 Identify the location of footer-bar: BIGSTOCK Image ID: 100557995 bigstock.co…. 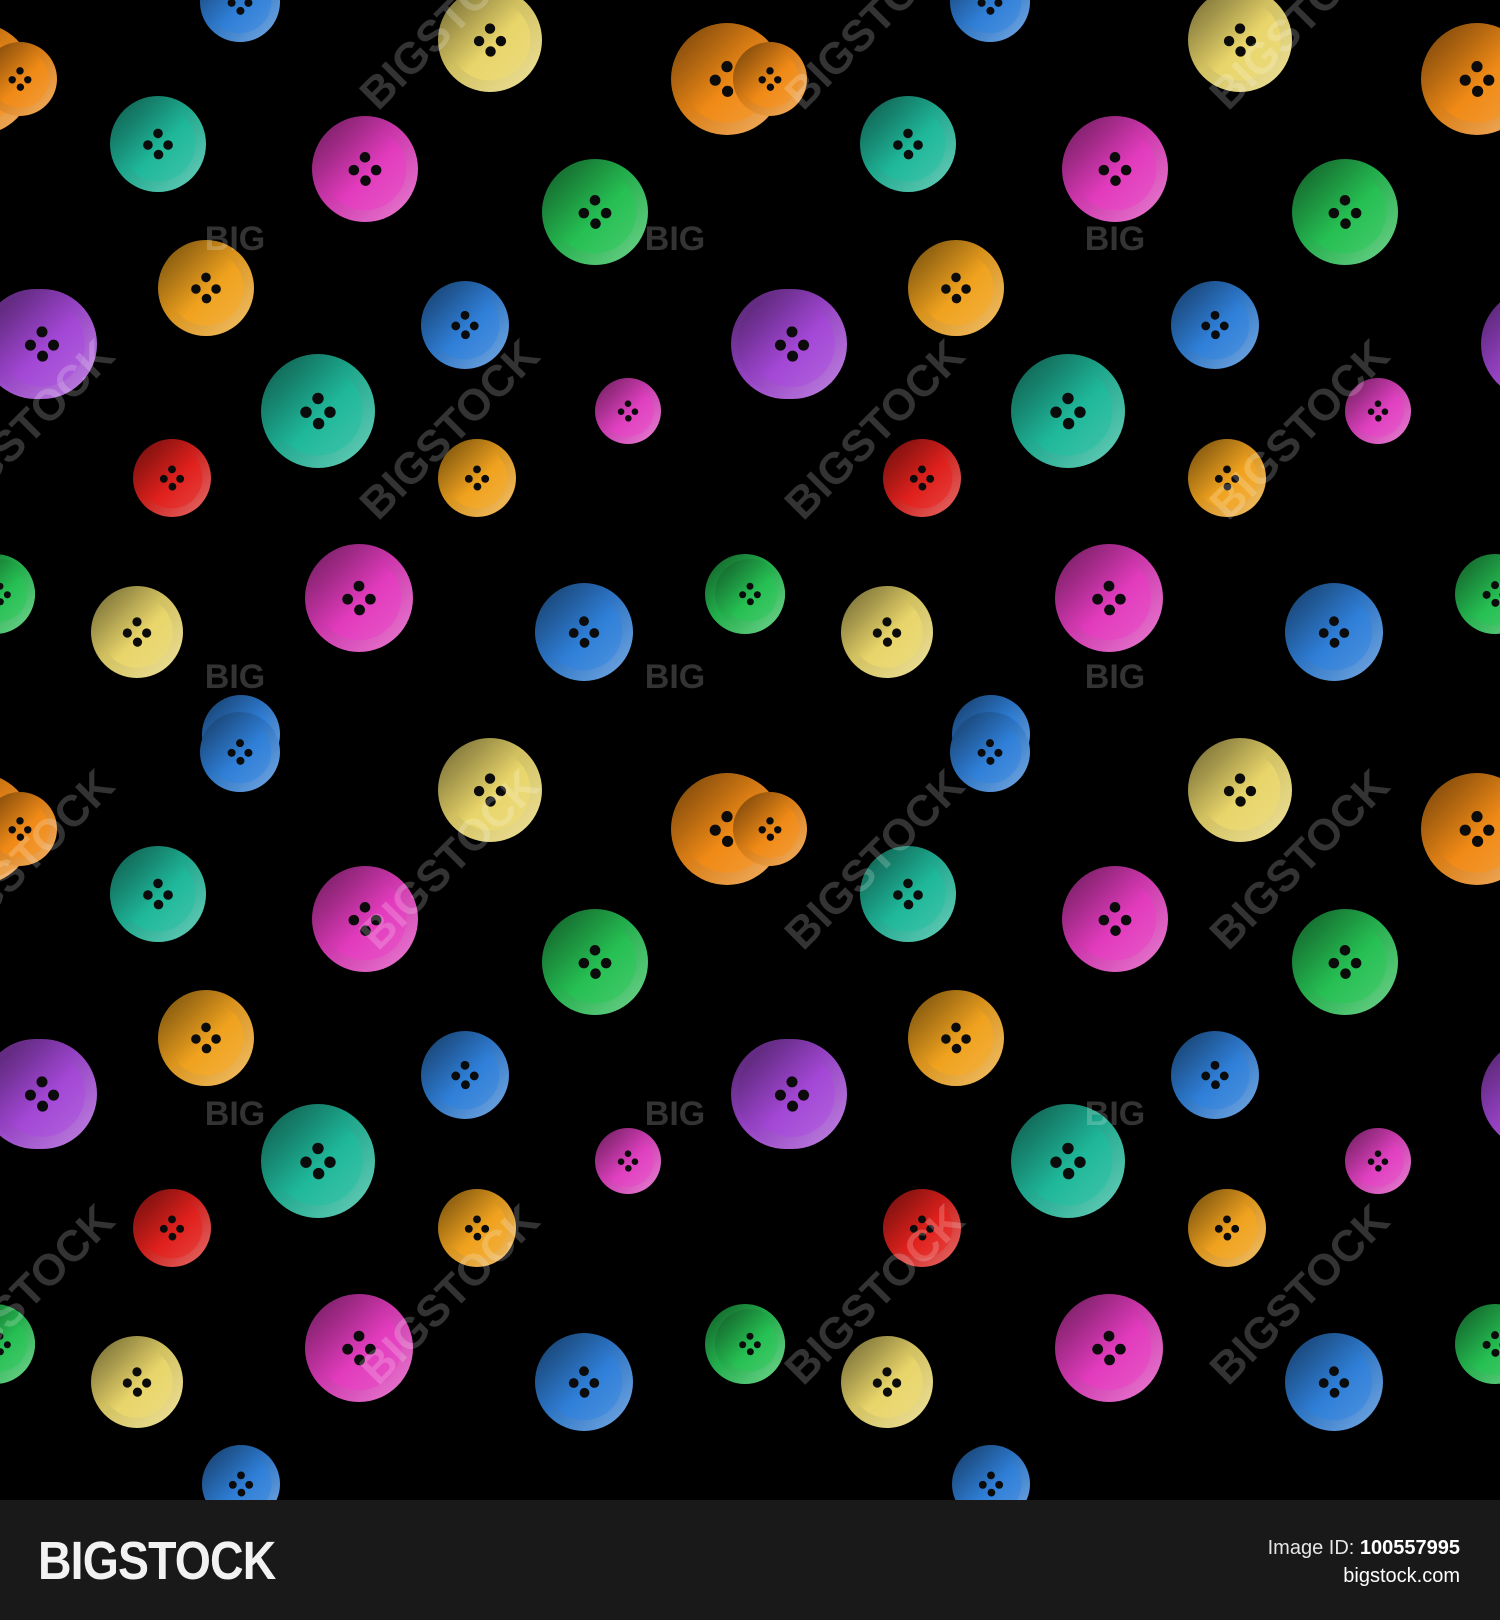
(750, 1560).